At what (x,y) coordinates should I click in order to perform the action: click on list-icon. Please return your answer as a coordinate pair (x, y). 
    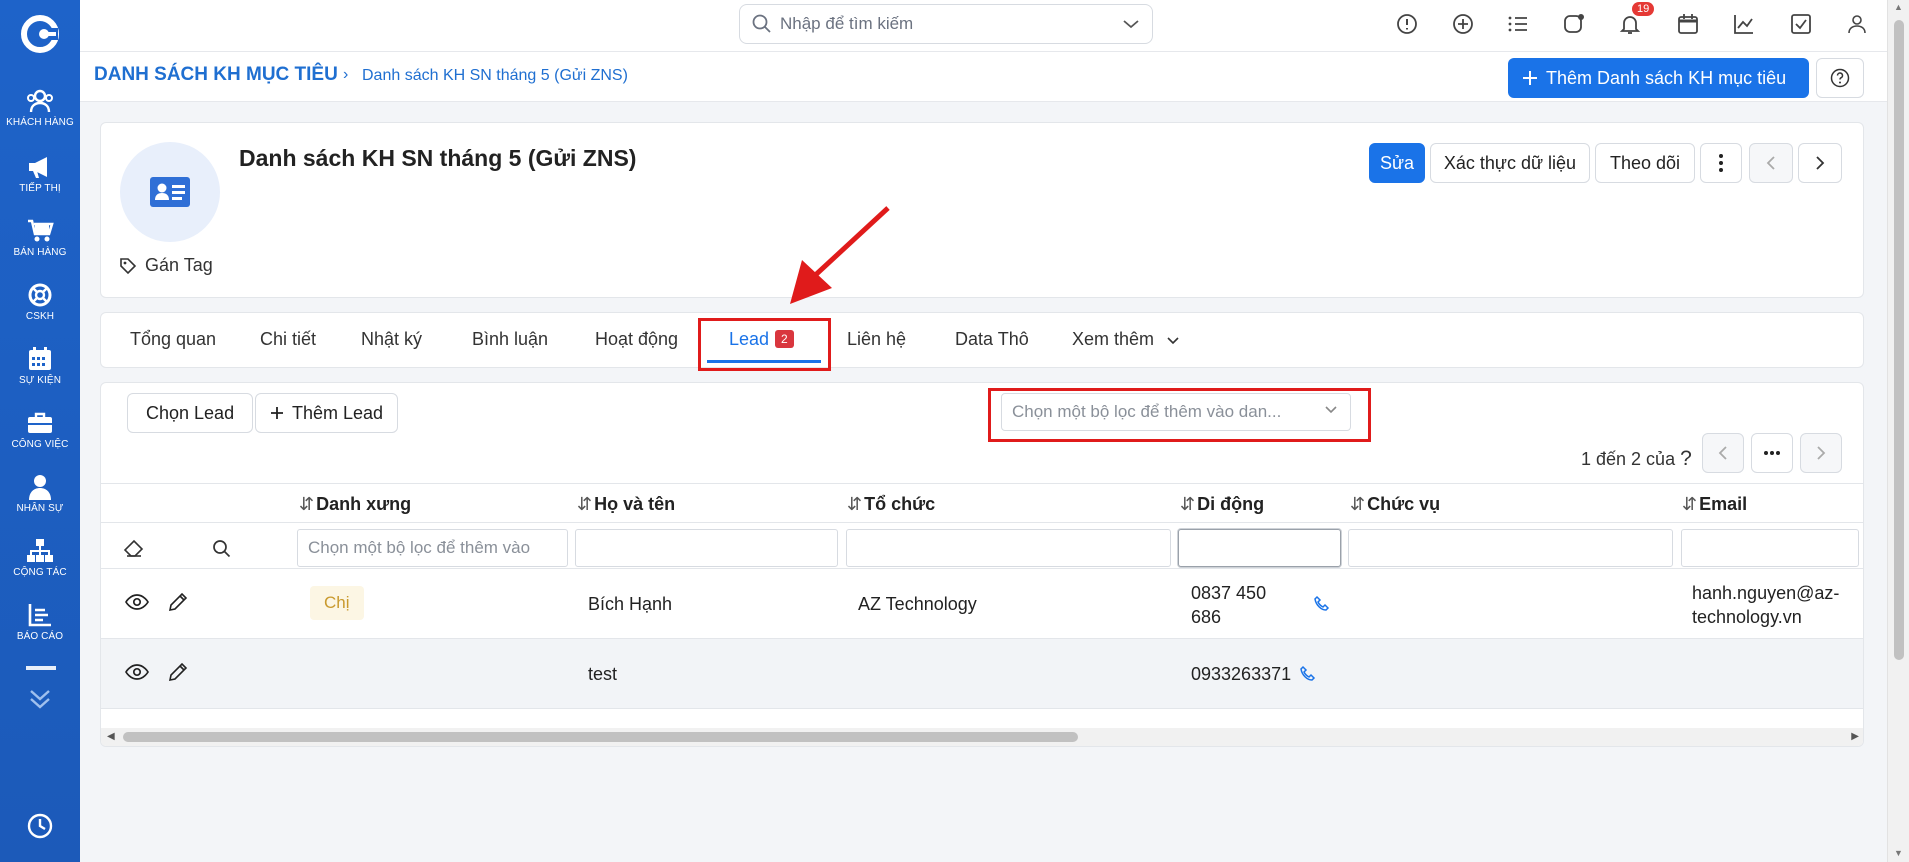
    Looking at the image, I should click on (1518, 24).